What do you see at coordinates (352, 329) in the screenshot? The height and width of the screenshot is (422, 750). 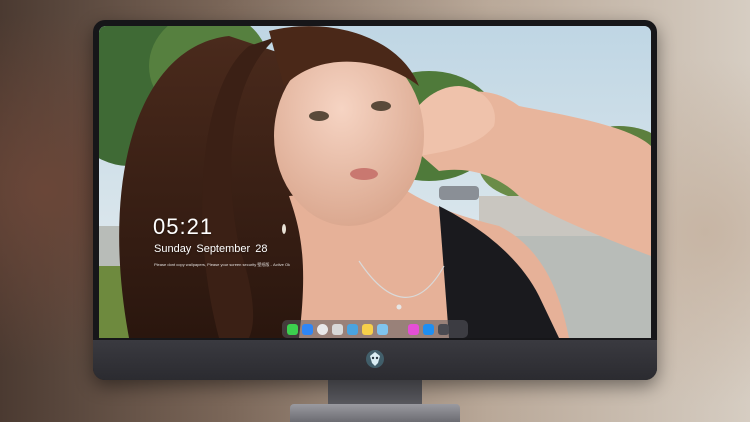 I see `clapper-icon` at bounding box center [352, 329].